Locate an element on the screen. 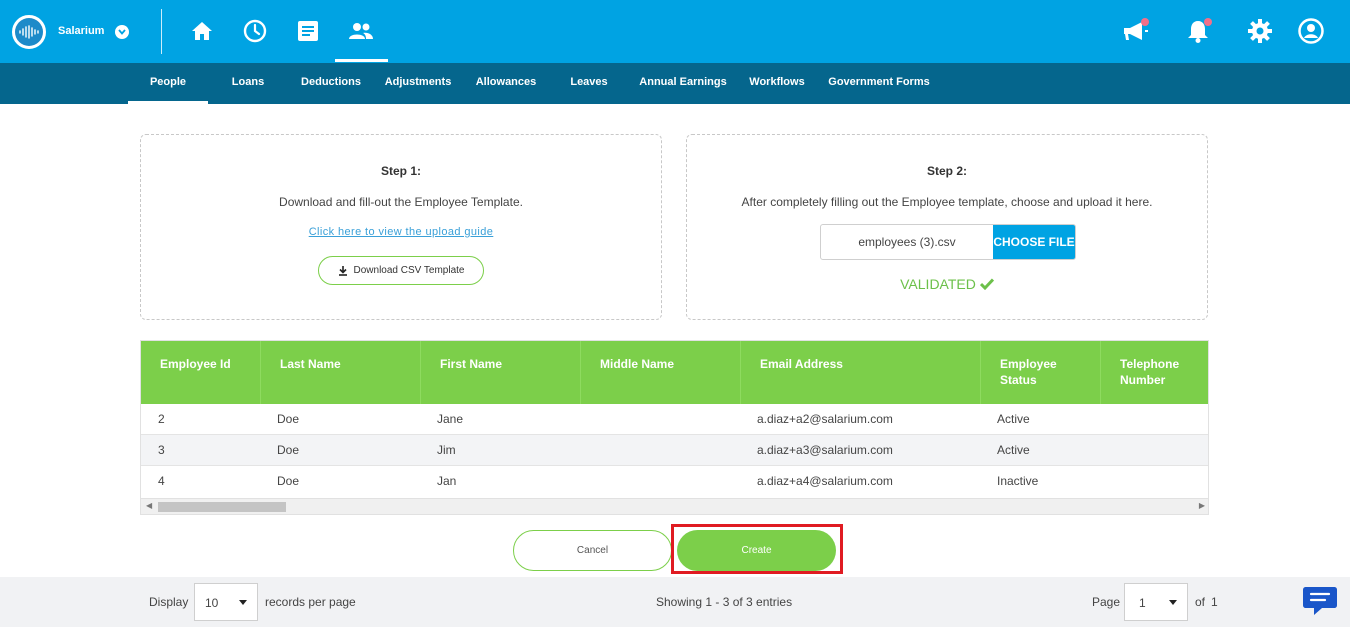  column-header: Telephone Number is located at coordinates (1150, 372).